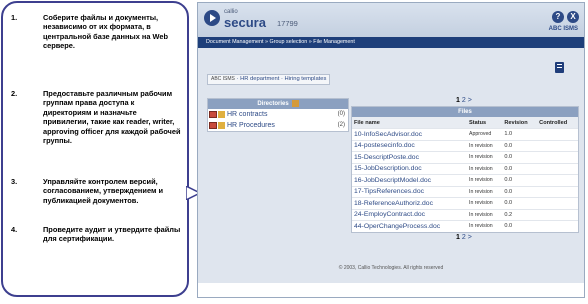 The width and height of the screenshot is (588, 304). I want to click on item-number: 2., so click(14, 93).